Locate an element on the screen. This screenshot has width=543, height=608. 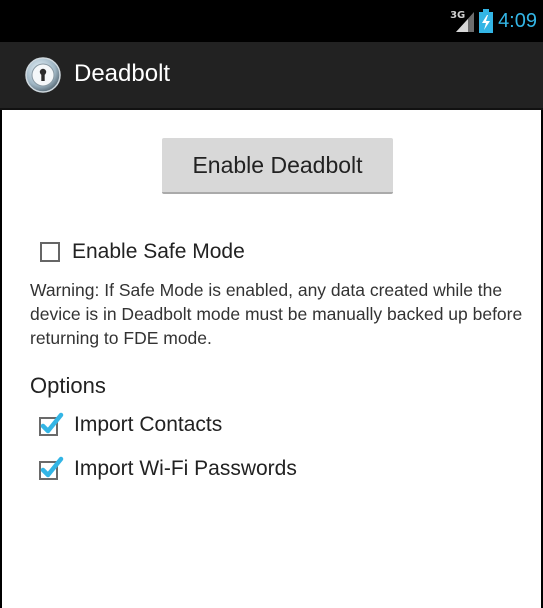
safe-mode-checkbox is located at coordinates (50, 252).